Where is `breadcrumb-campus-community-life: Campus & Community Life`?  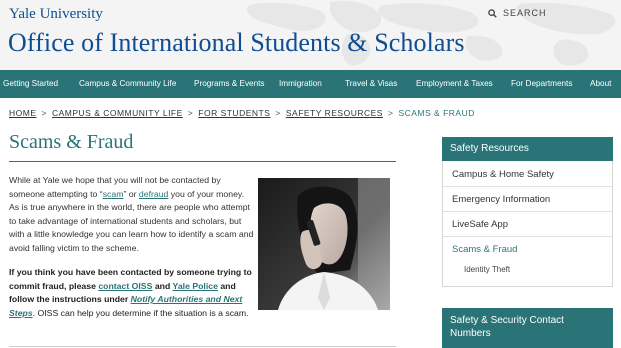
breadcrumb-campus-community-life: Campus & Community Life is located at coordinates (117, 113).